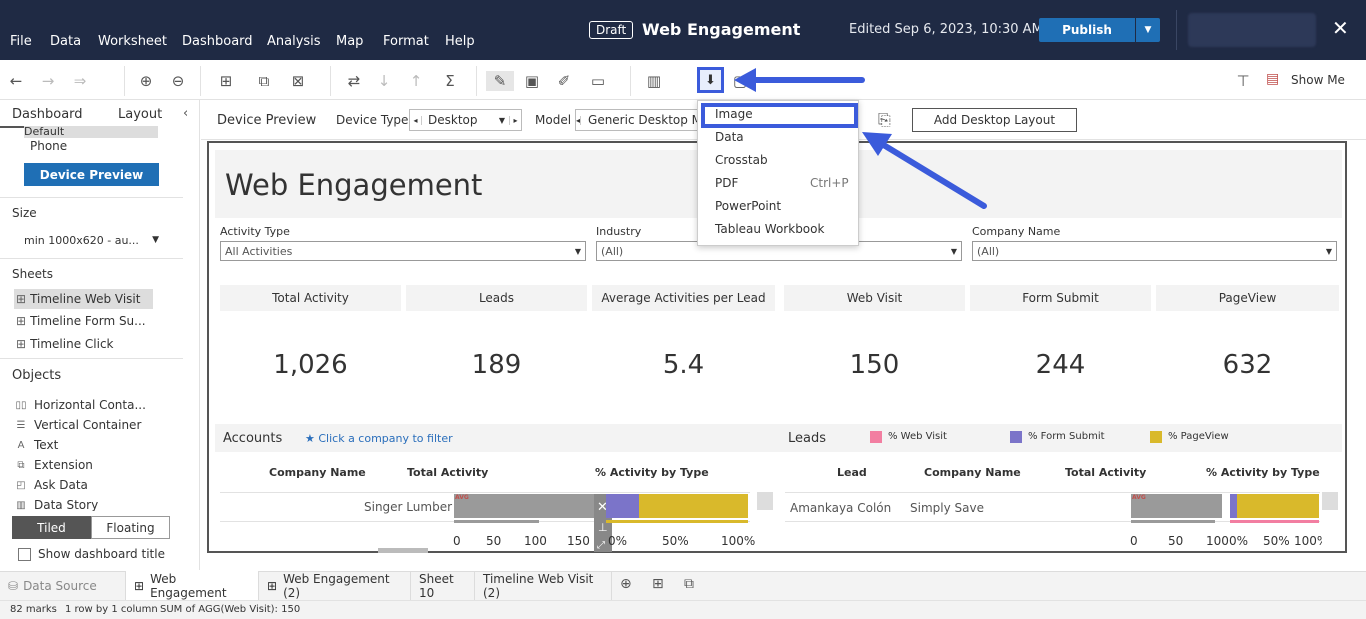 This screenshot has height=619, width=1366. What do you see at coordinates (532, 81) in the screenshot?
I see `labels-icon: ▣` at bounding box center [532, 81].